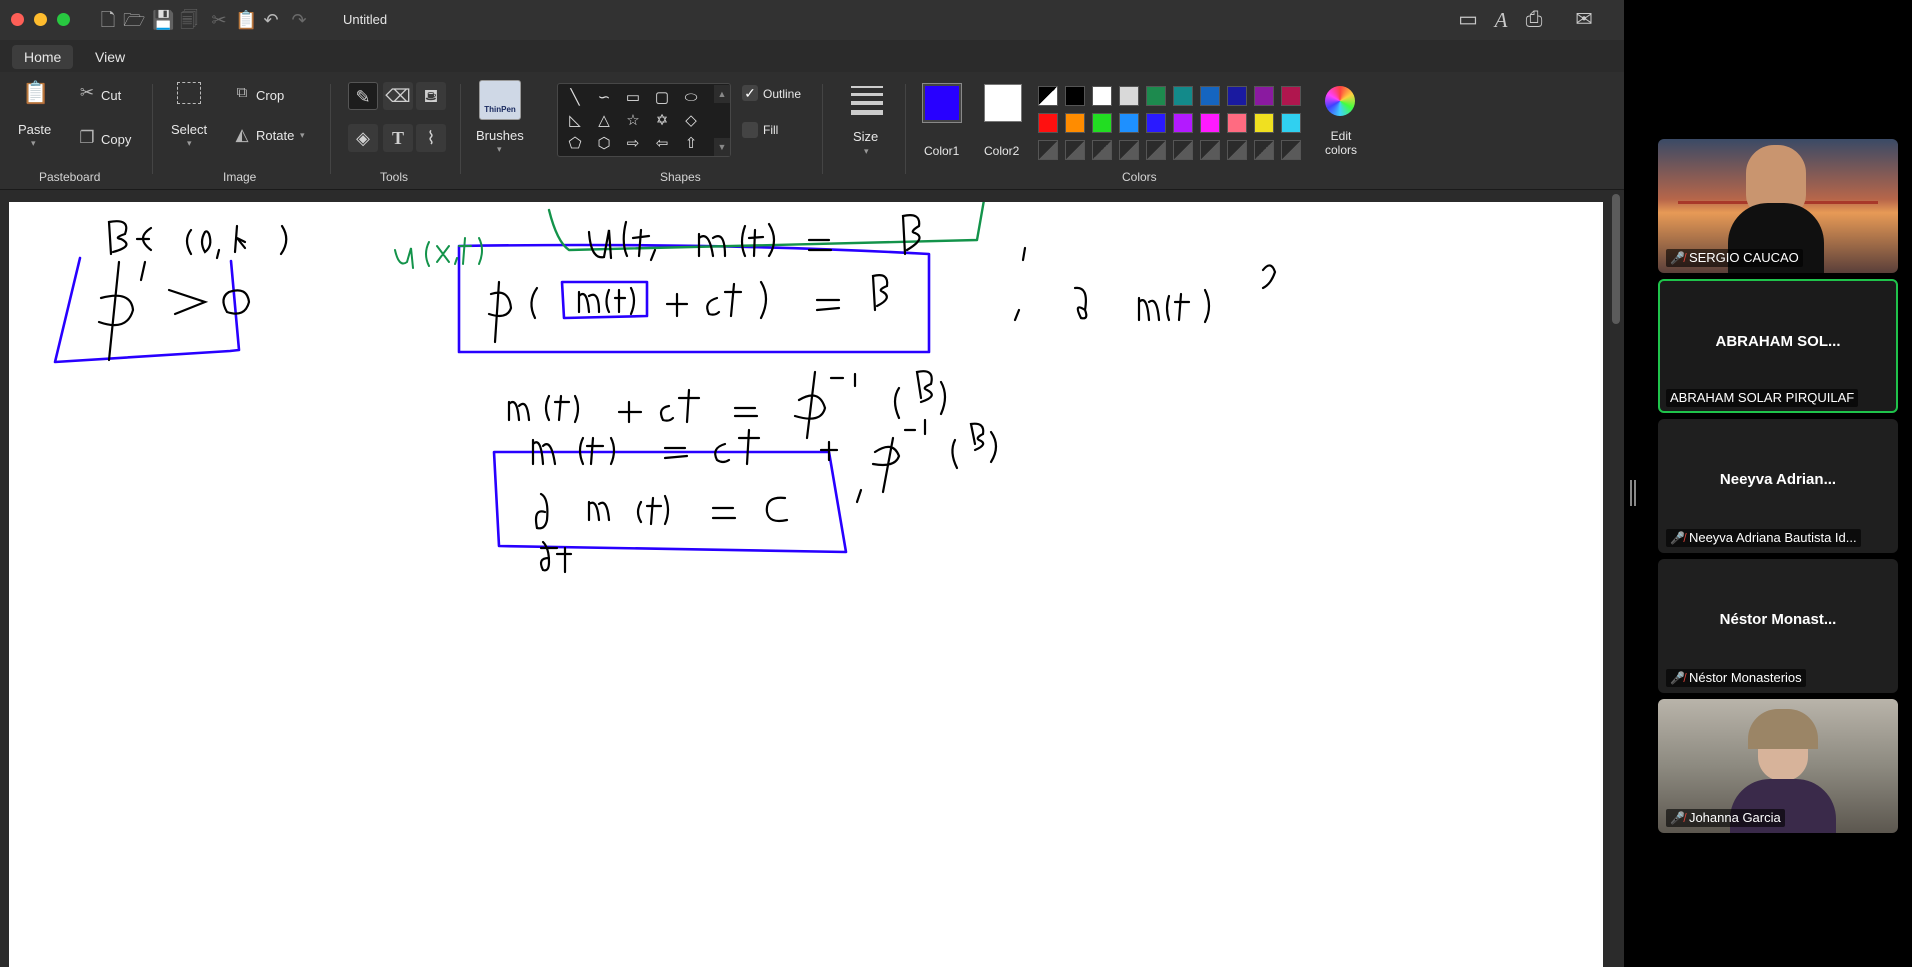 Image resolution: width=1912 pixels, height=967 pixels. Describe the element at coordinates (299, 20) in the screenshot. I see `redo-icon: ↷` at that location.